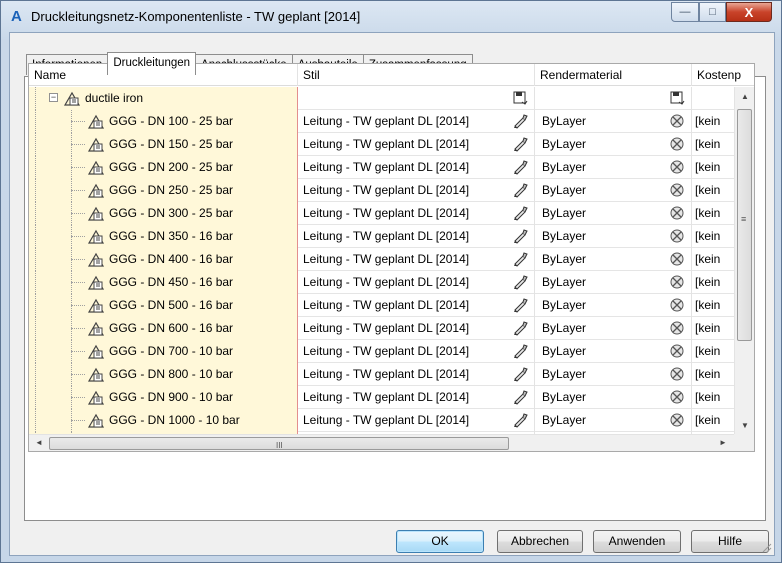  Describe the element at coordinates (152, 63) in the screenshot. I see `tab-druckleitungen: Druckleitungen` at that location.